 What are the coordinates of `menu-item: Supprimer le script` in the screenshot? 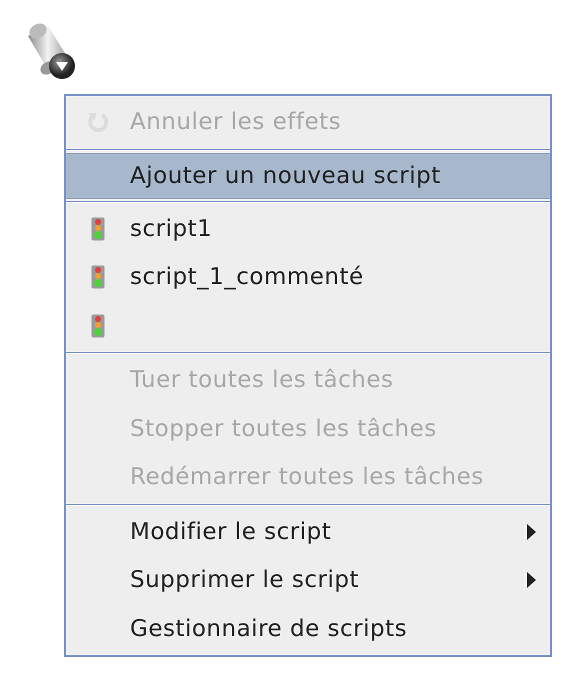 It's located at (308, 580).